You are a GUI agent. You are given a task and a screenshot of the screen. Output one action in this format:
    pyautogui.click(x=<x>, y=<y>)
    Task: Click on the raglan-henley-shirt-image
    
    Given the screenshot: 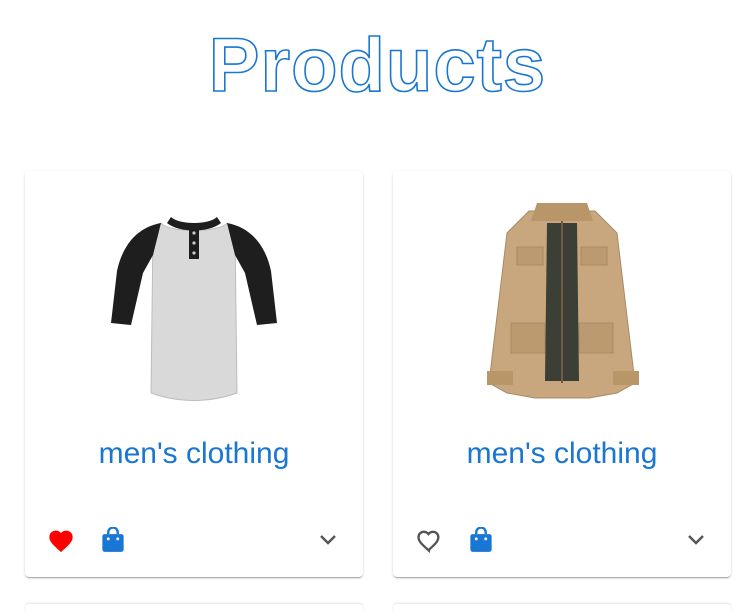 What is the action you would take?
    pyautogui.click(x=194, y=309)
    